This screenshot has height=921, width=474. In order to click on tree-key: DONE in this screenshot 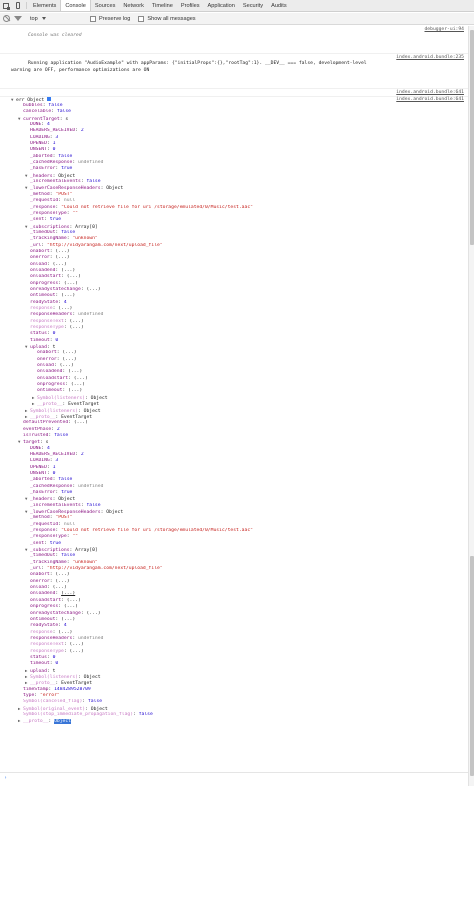, I will do `click(36, 125)`.